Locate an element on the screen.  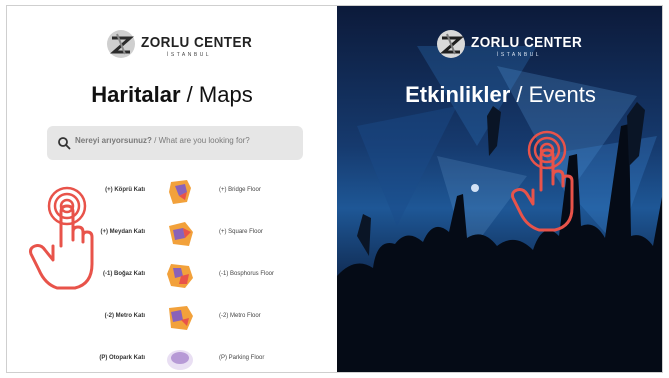
events-title: Etkinlikler / Events is located at coordinates (499, 95).